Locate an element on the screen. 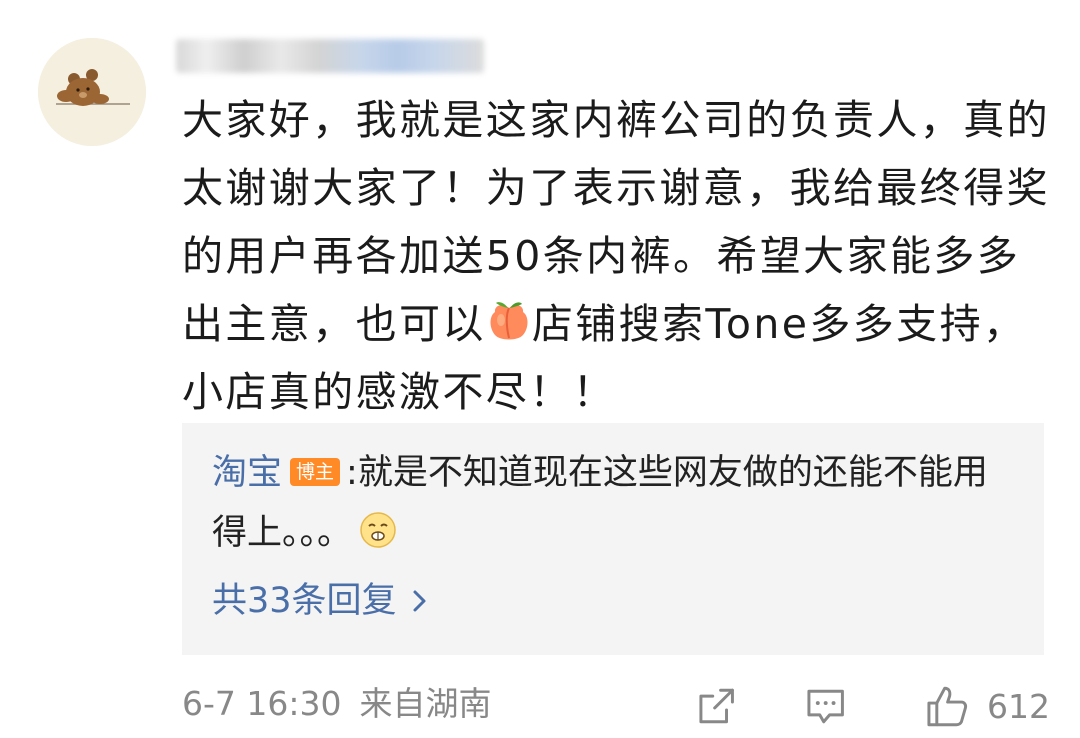 This screenshot has height=738, width=1080. comment-icon is located at coordinates (825, 706).